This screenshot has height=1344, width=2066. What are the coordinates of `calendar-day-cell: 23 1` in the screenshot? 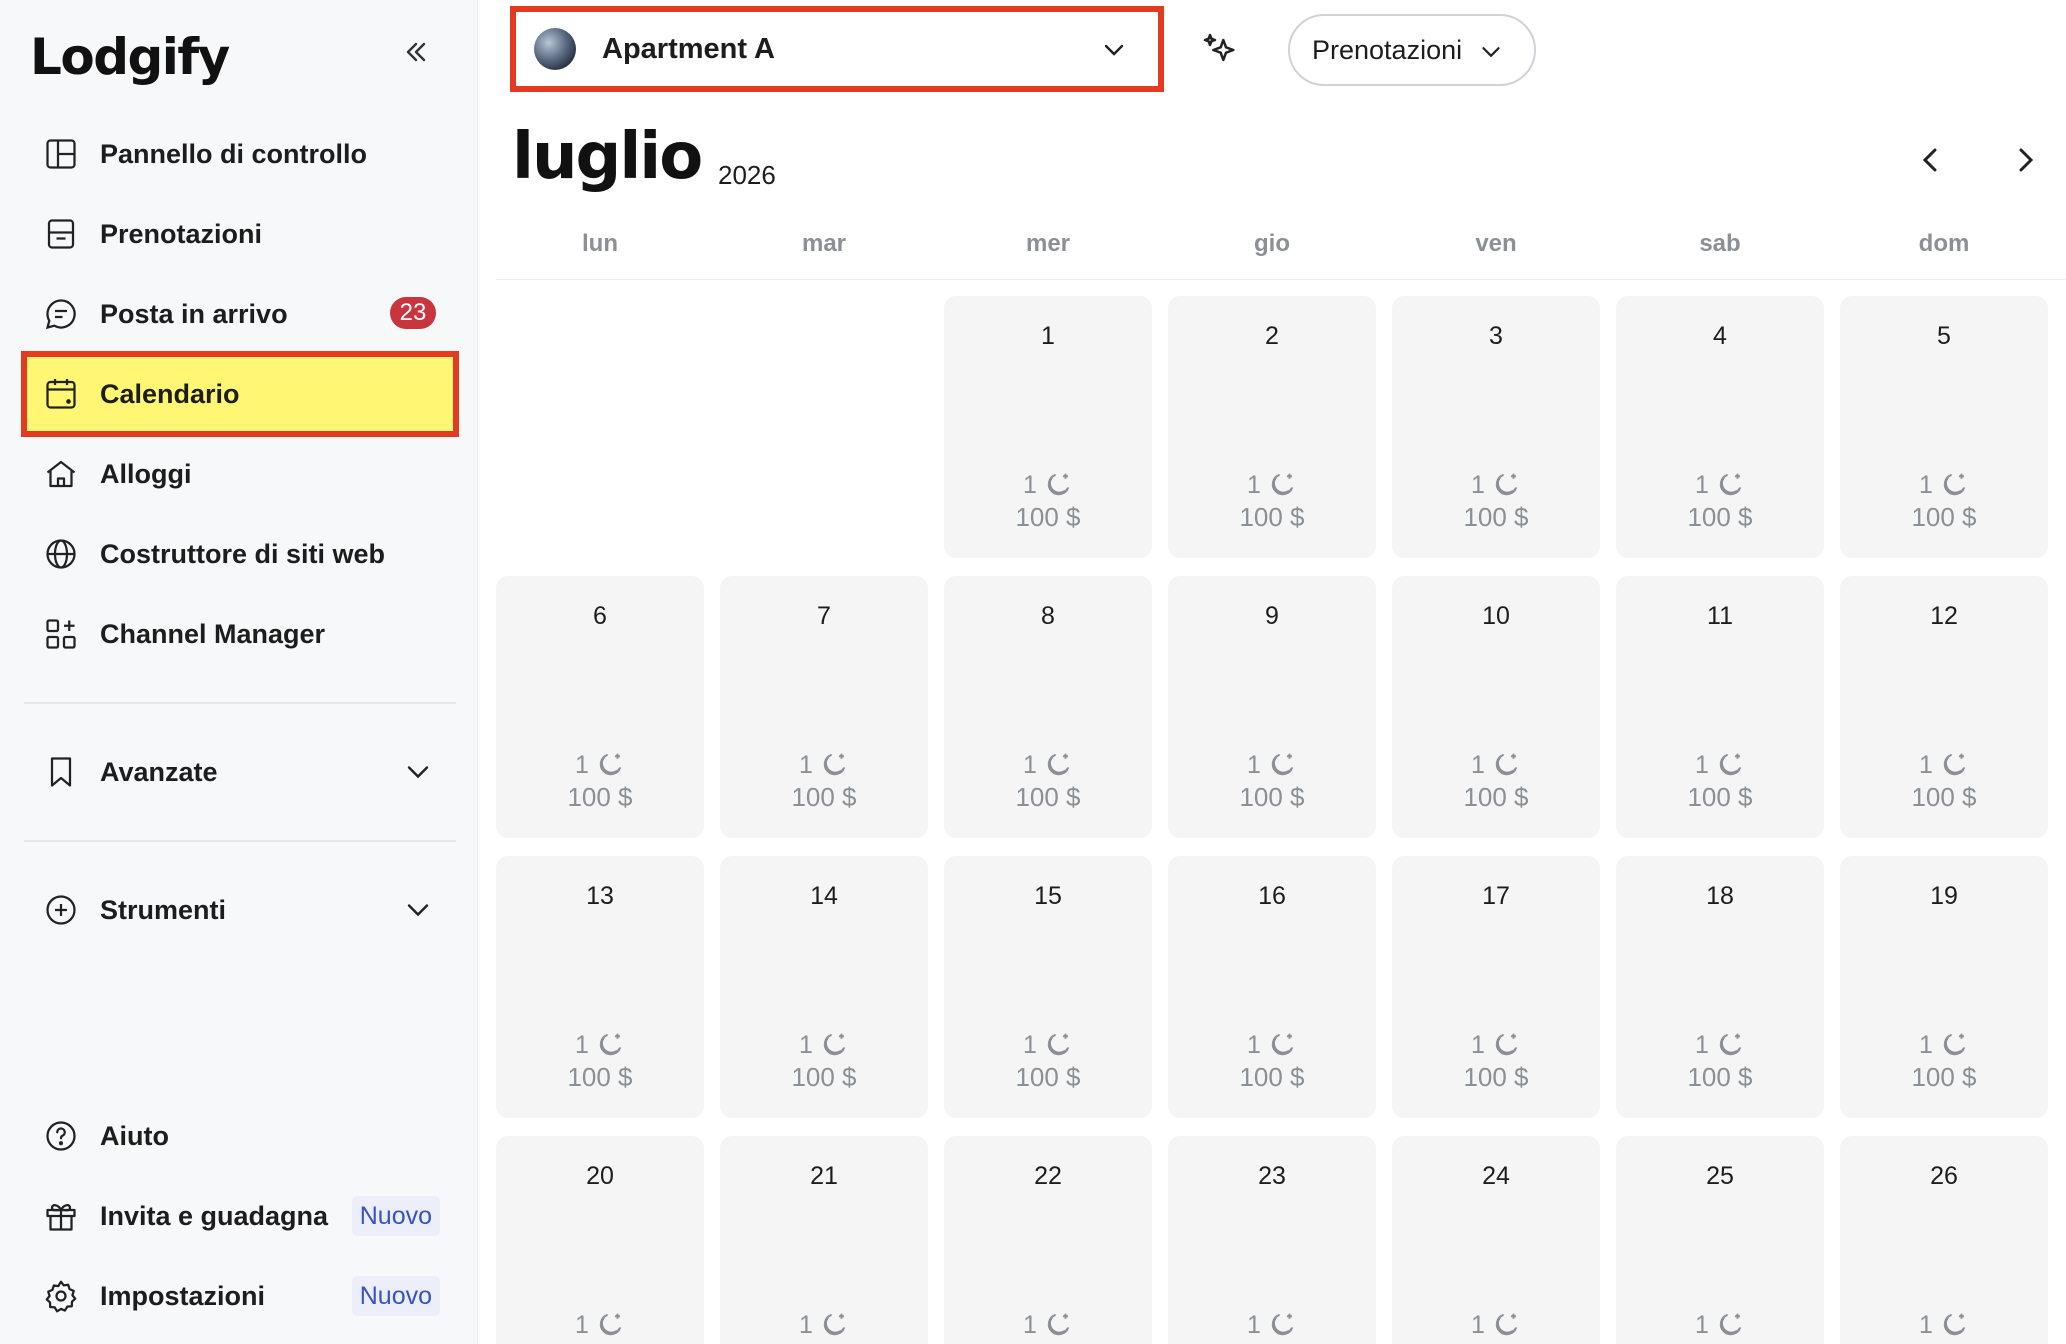 It's located at (1272, 1240).